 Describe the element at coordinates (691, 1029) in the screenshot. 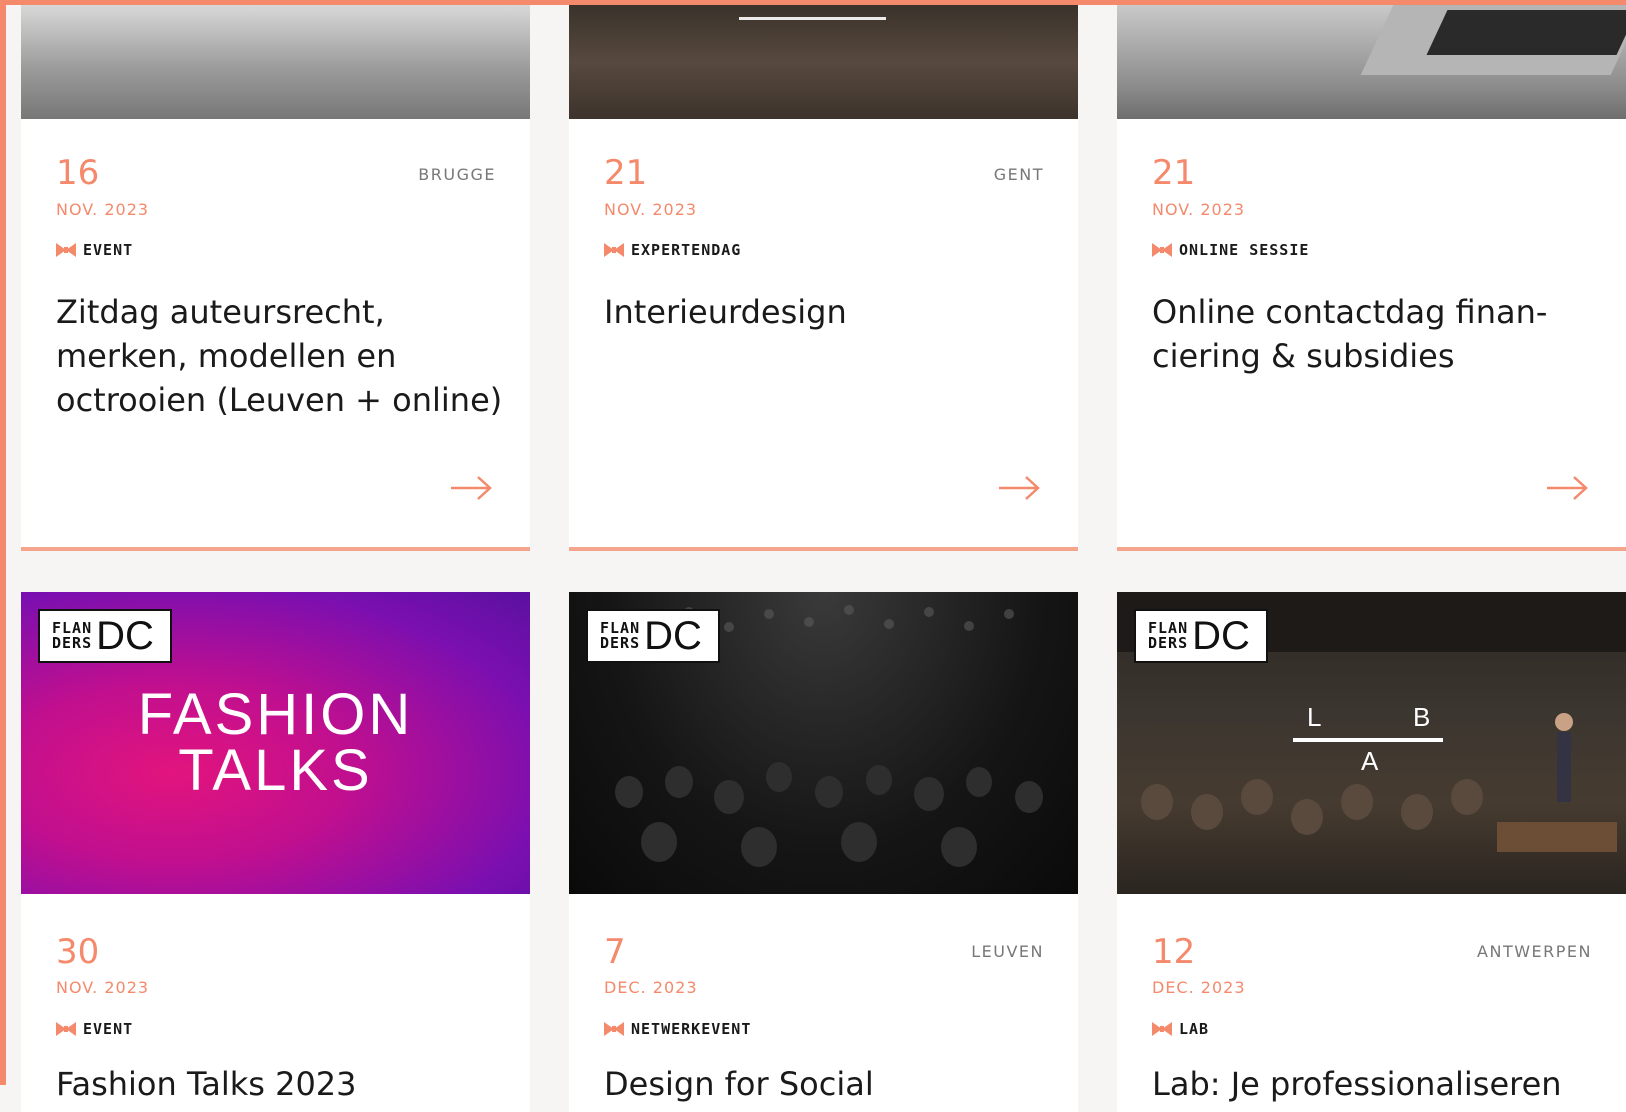

I see `event-type-label: NETWERKEVENT` at that location.